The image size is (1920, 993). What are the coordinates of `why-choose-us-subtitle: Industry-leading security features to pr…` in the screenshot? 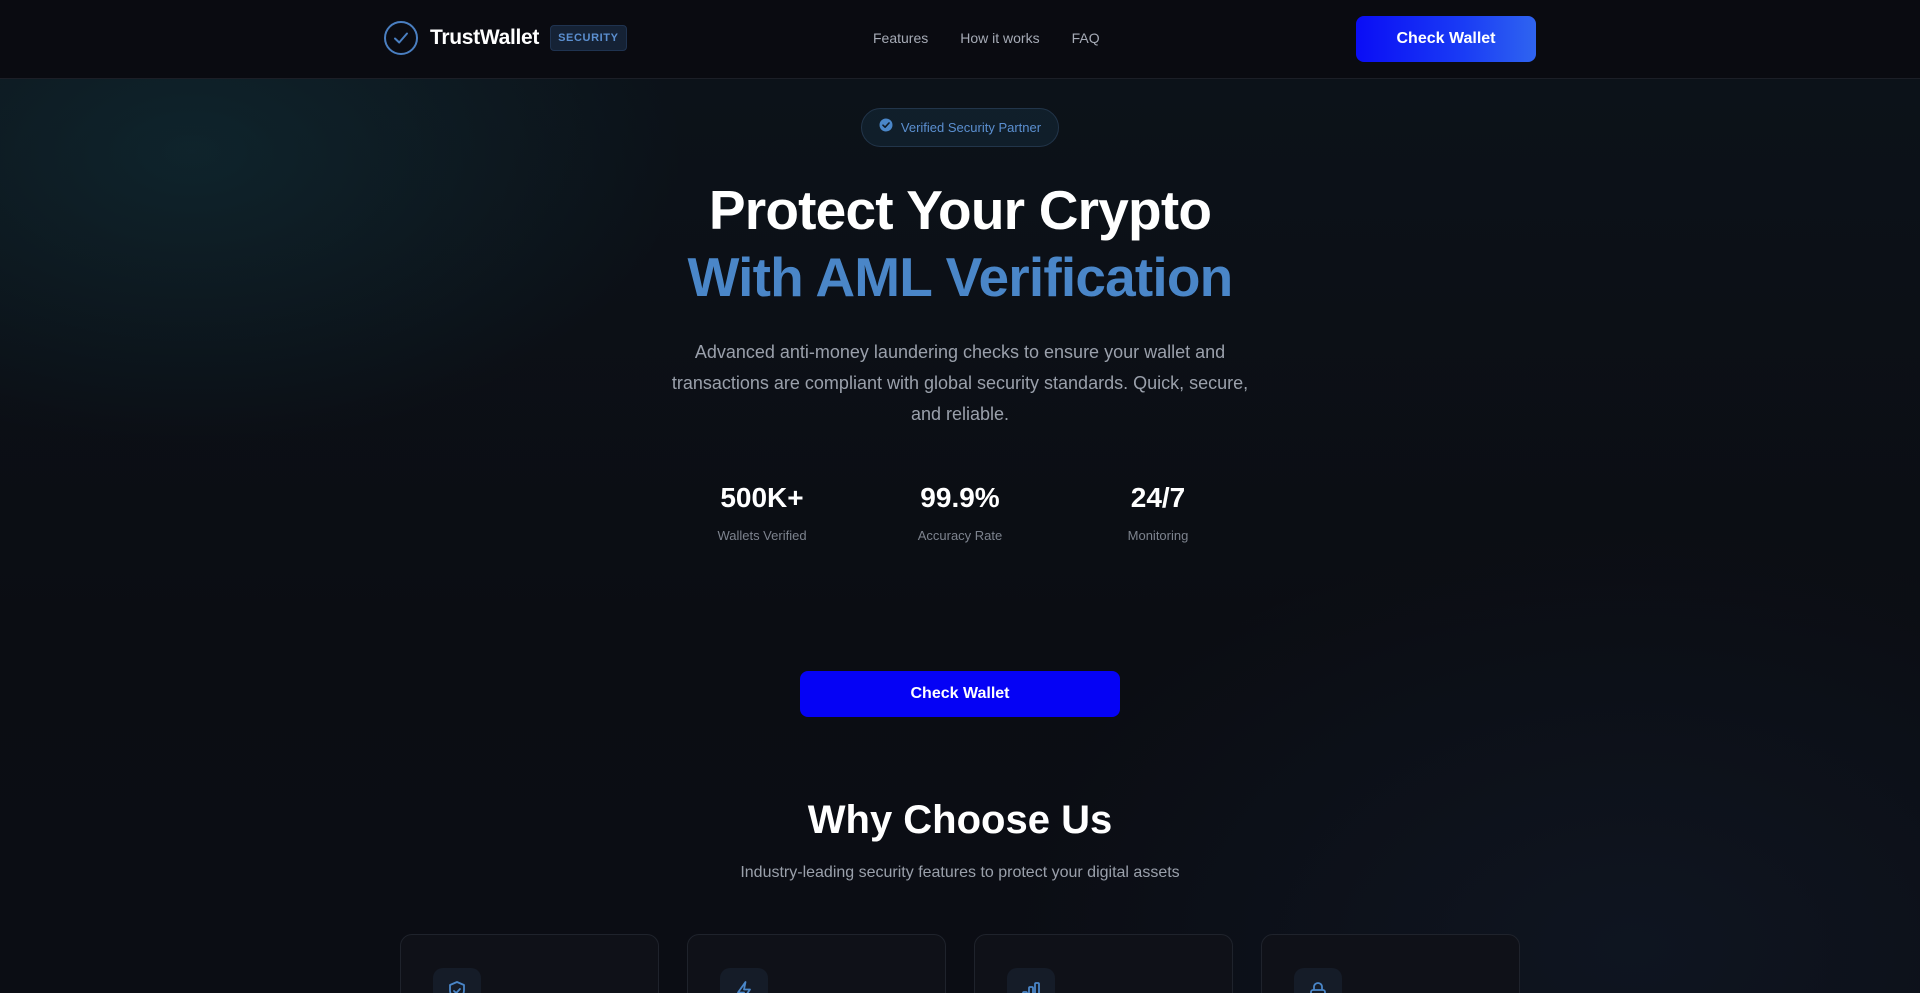 It's located at (960, 872).